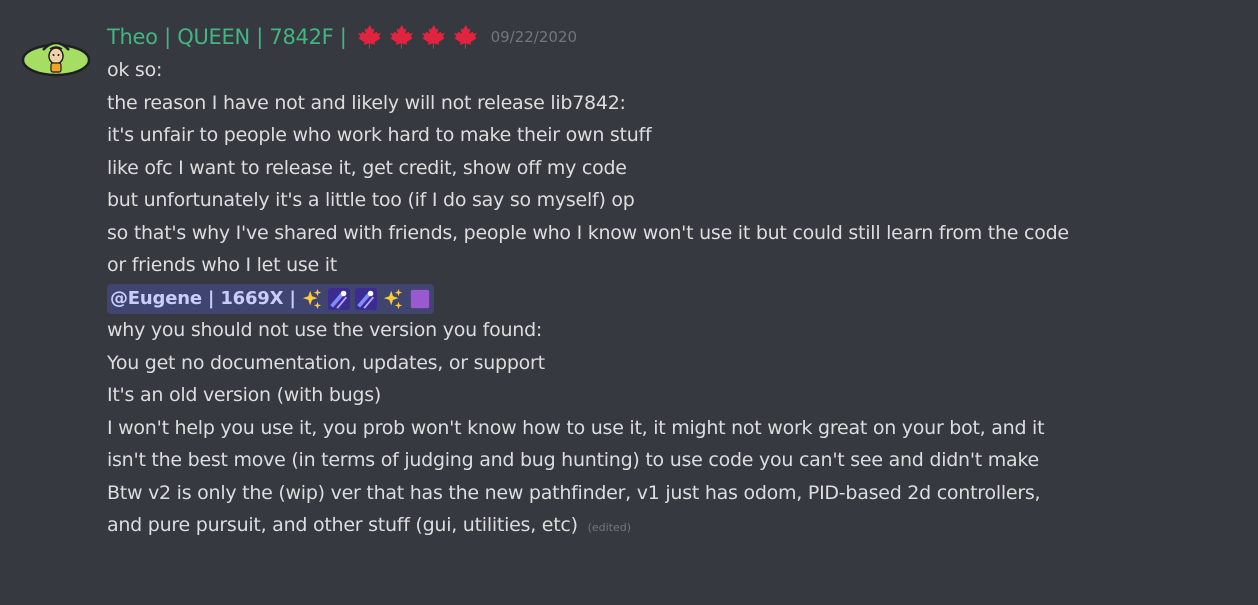 The width and height of the screenshot is (1258, 605). I want to click on mention-emojis, so click(366, 298).